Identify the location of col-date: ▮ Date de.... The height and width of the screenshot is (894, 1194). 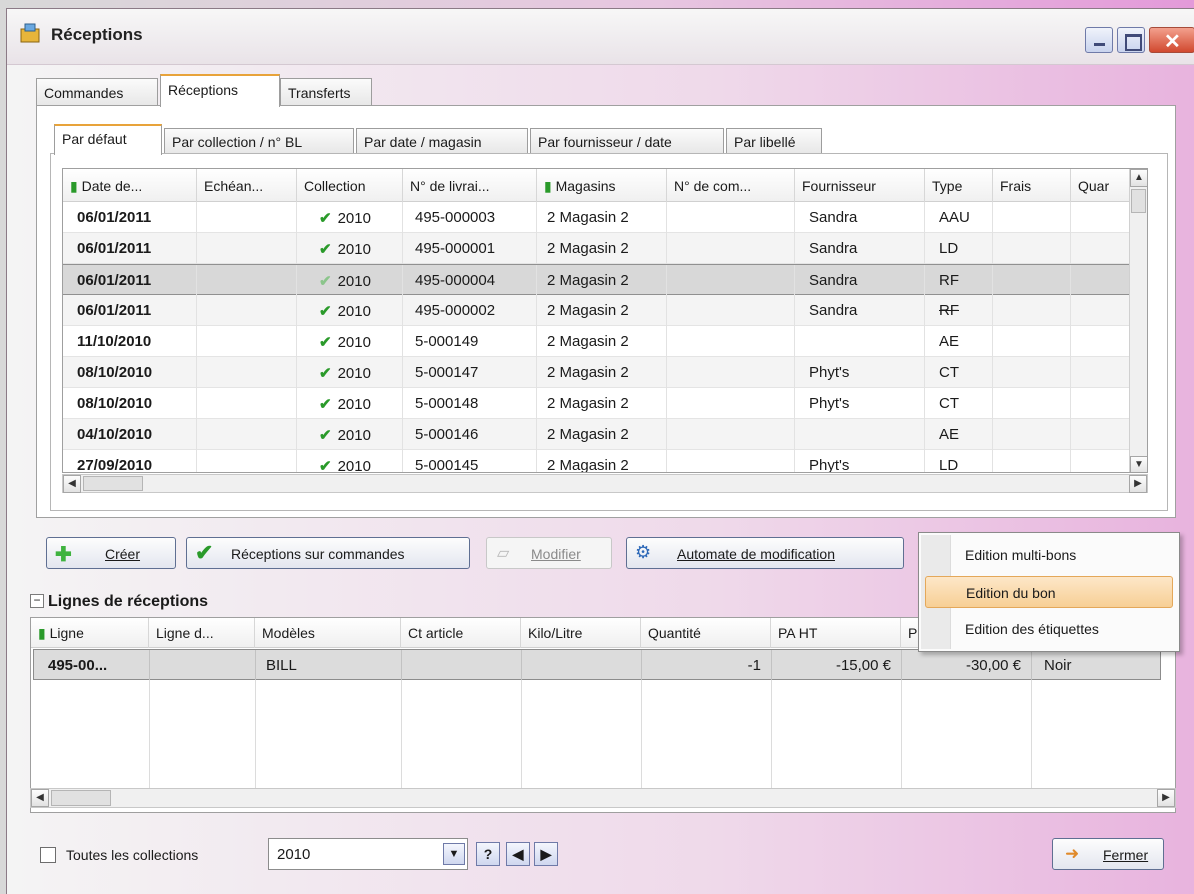
(130, 185).